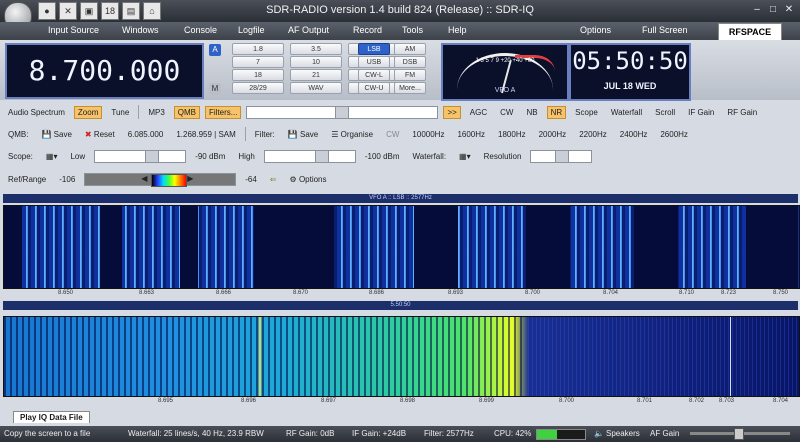 This screenshot has height=442, width=800. Describe the element at coordinates (47, 433) in the screenshot. I see `status-hint: Copy the screen to a file` at that location.